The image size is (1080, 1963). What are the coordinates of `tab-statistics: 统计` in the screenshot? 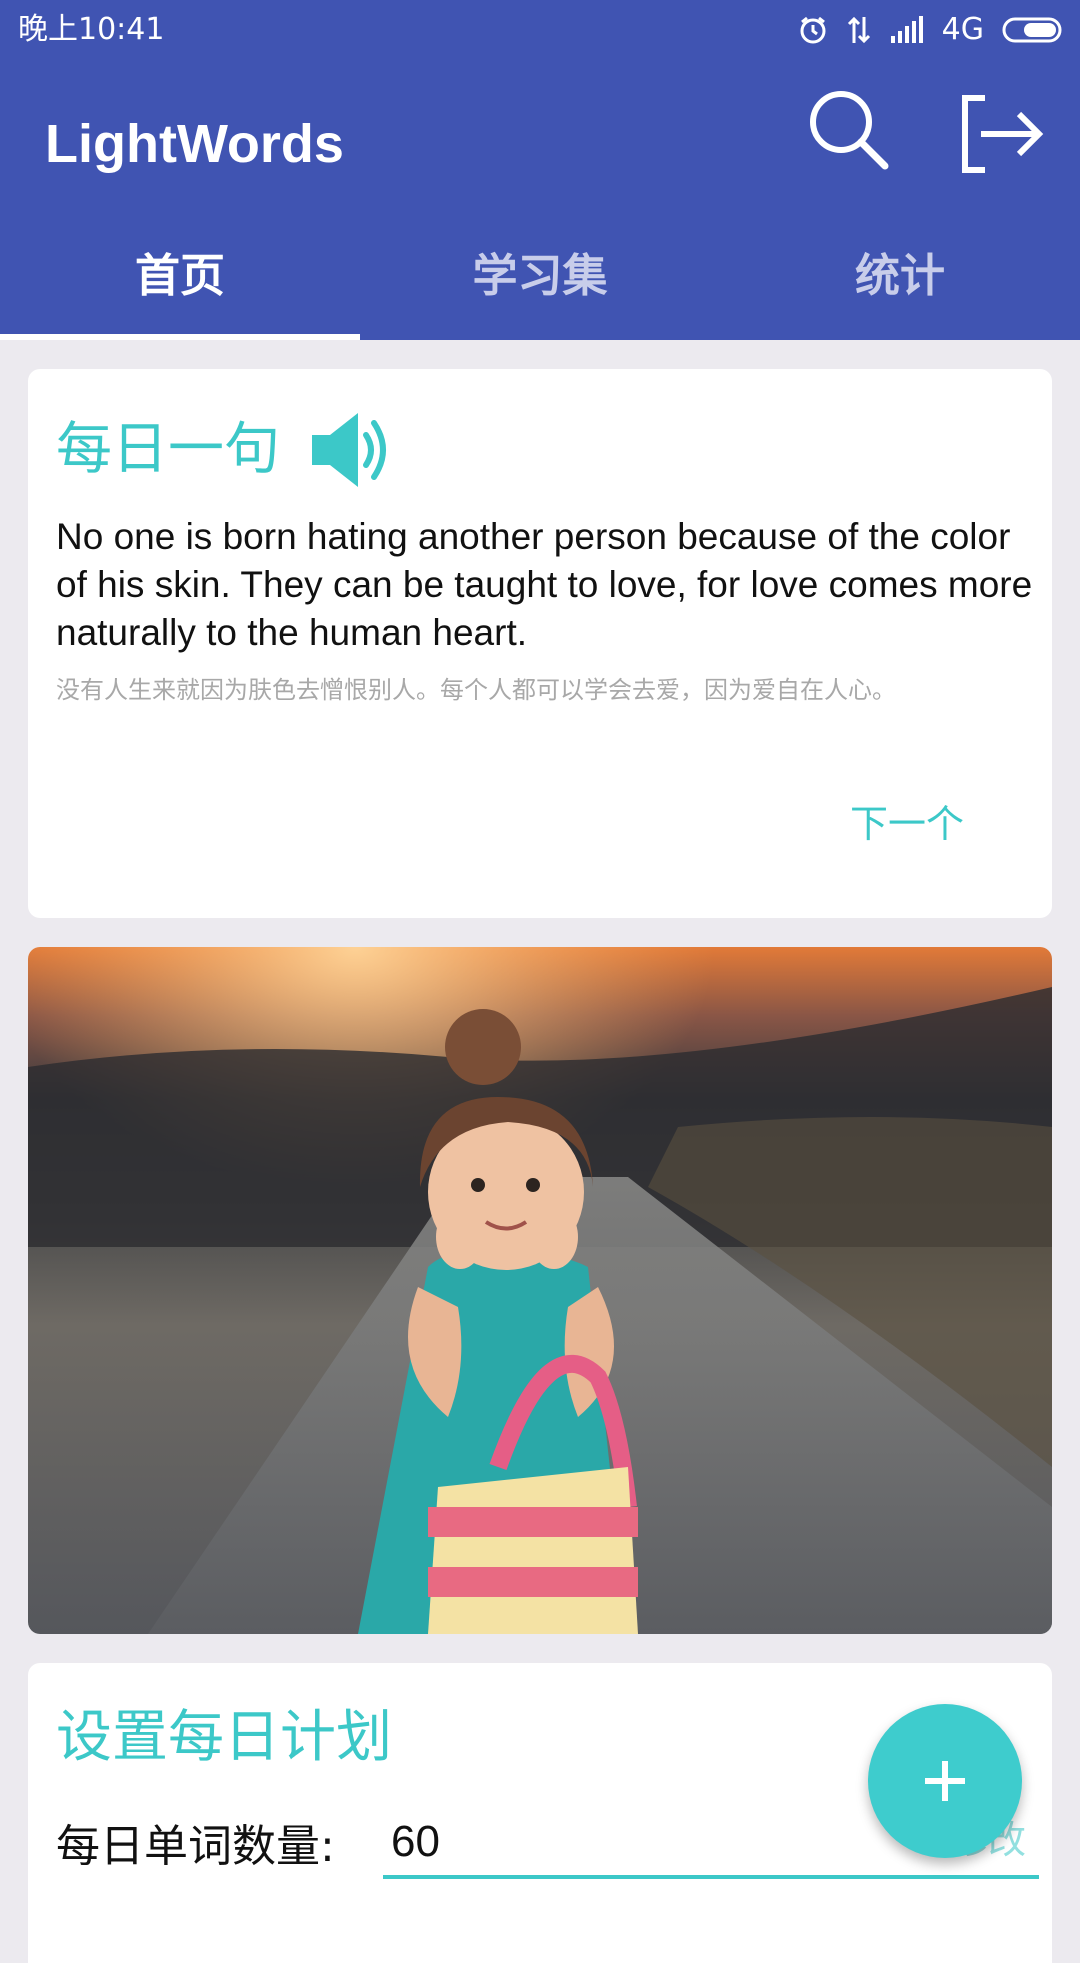 It's located at (900, 276).